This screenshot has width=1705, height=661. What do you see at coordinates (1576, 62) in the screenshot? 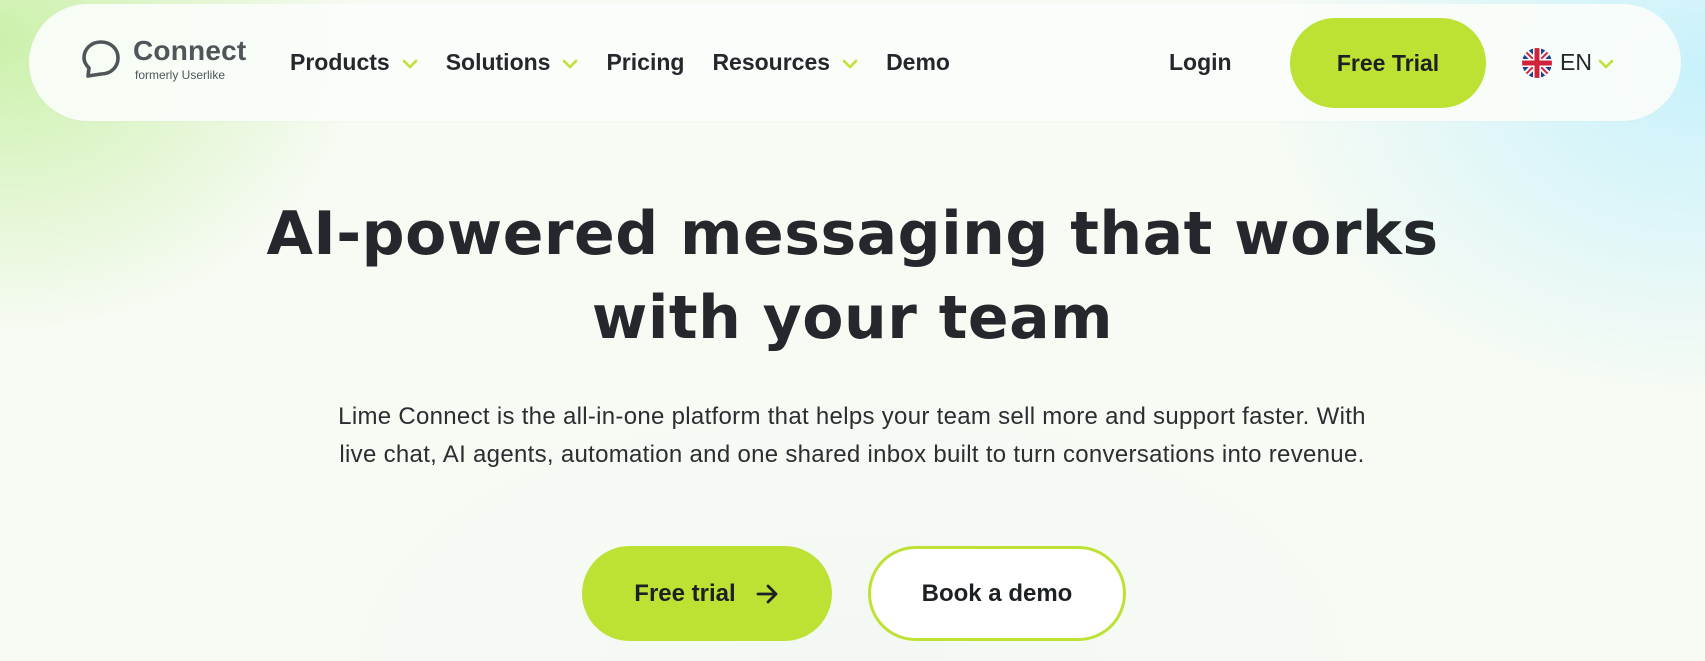
I see `language-code: EN` at bounding box center [1576, 62].